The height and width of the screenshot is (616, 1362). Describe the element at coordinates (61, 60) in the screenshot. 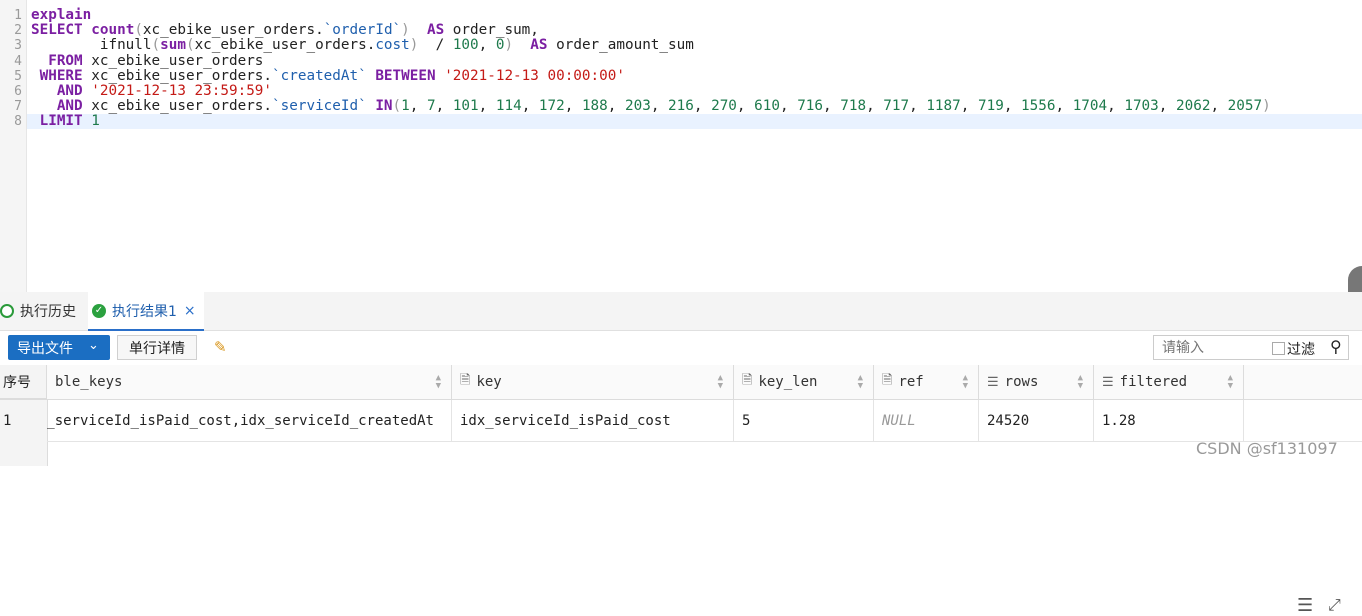

I see `code-token: FROM` at that location.